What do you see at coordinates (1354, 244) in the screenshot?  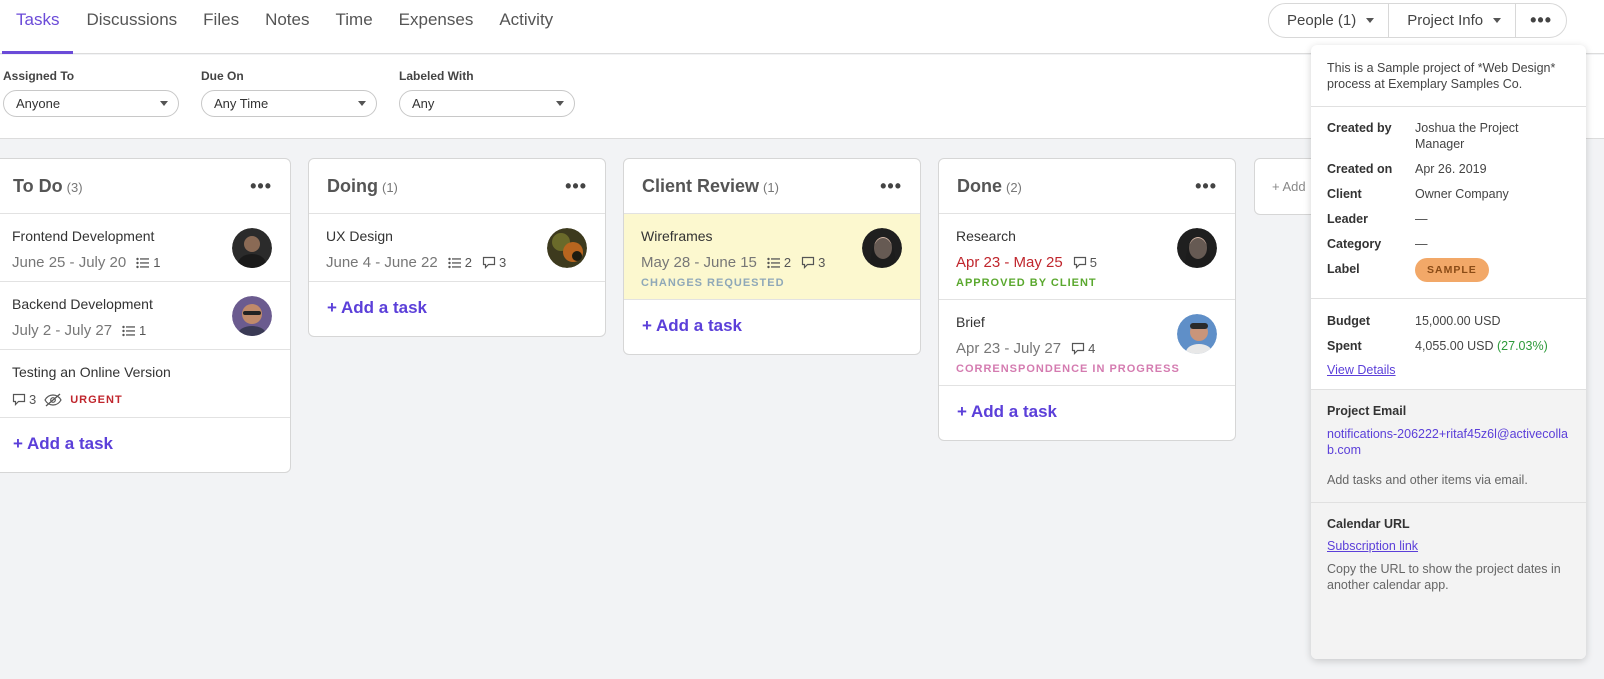 I see `detail-key: Category` at bounding box center [1354, 244].